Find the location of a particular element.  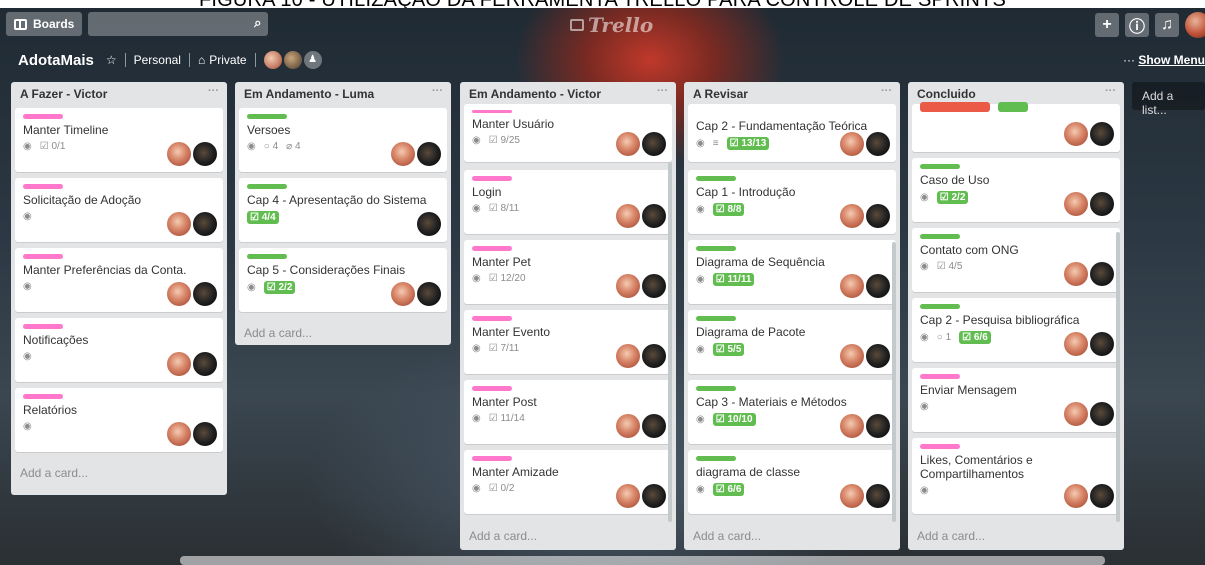

card: Relatórios ◉ is located at coordinates (119, 420).